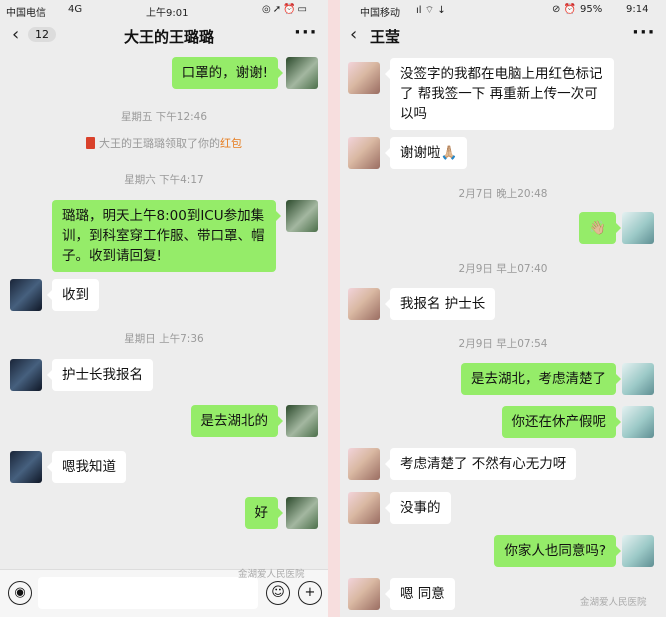  What do you see at coordinates (148, 593) in the screenshot?
I see `message-input` at bounding box center [148, 593].